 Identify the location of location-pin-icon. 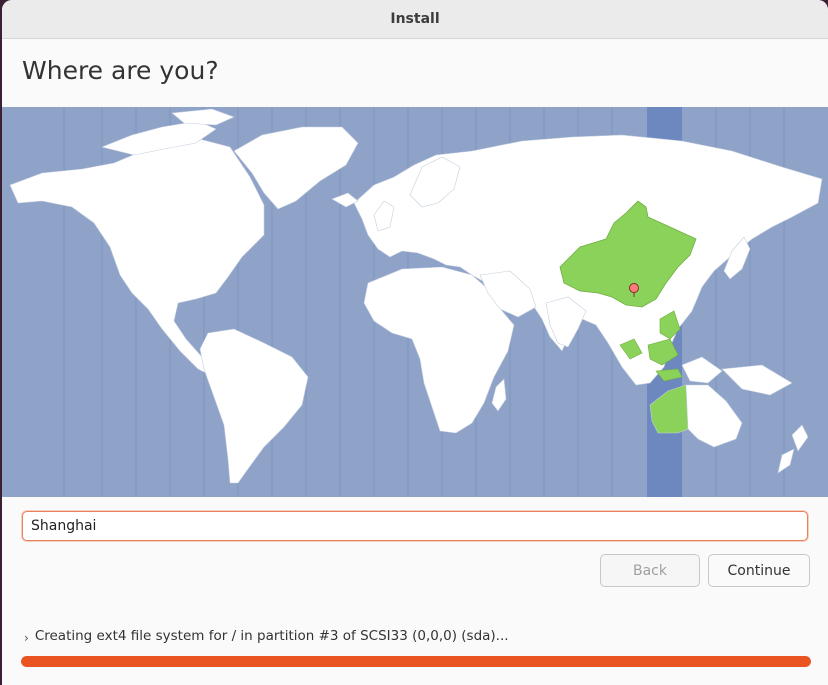
(634, 288).